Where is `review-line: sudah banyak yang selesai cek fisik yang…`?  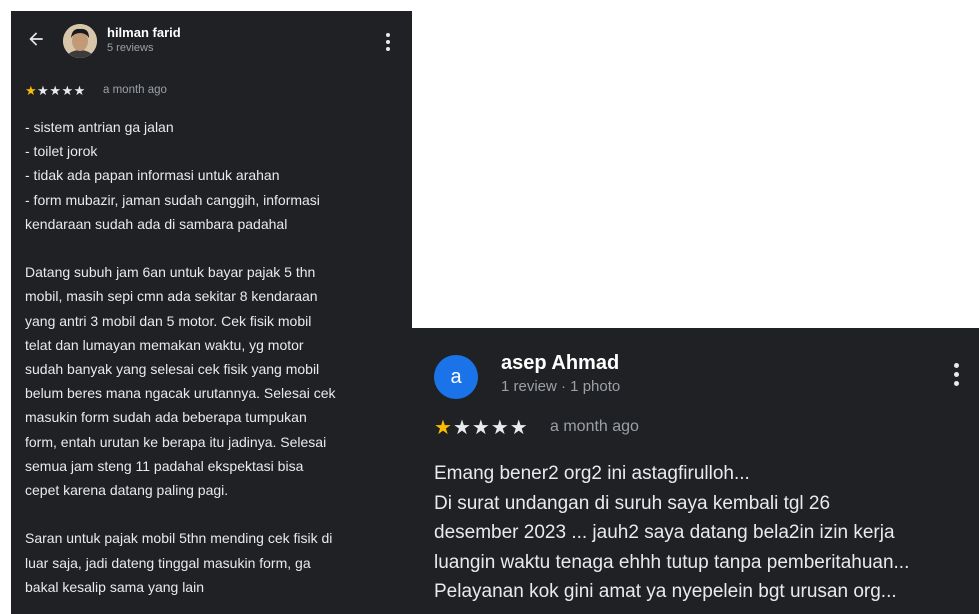
review-line: sudah banyak yang selesai cek fisik yang… is located at coordinates (172, 369).